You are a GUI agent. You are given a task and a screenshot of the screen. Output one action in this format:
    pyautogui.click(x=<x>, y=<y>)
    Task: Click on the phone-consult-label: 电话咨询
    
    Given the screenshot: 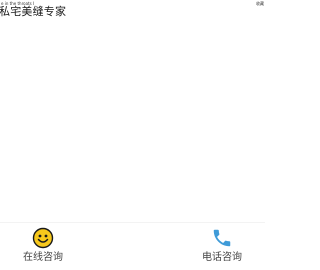 What is the action you would take?
    pyautogui.click(x=222, y=257)
    